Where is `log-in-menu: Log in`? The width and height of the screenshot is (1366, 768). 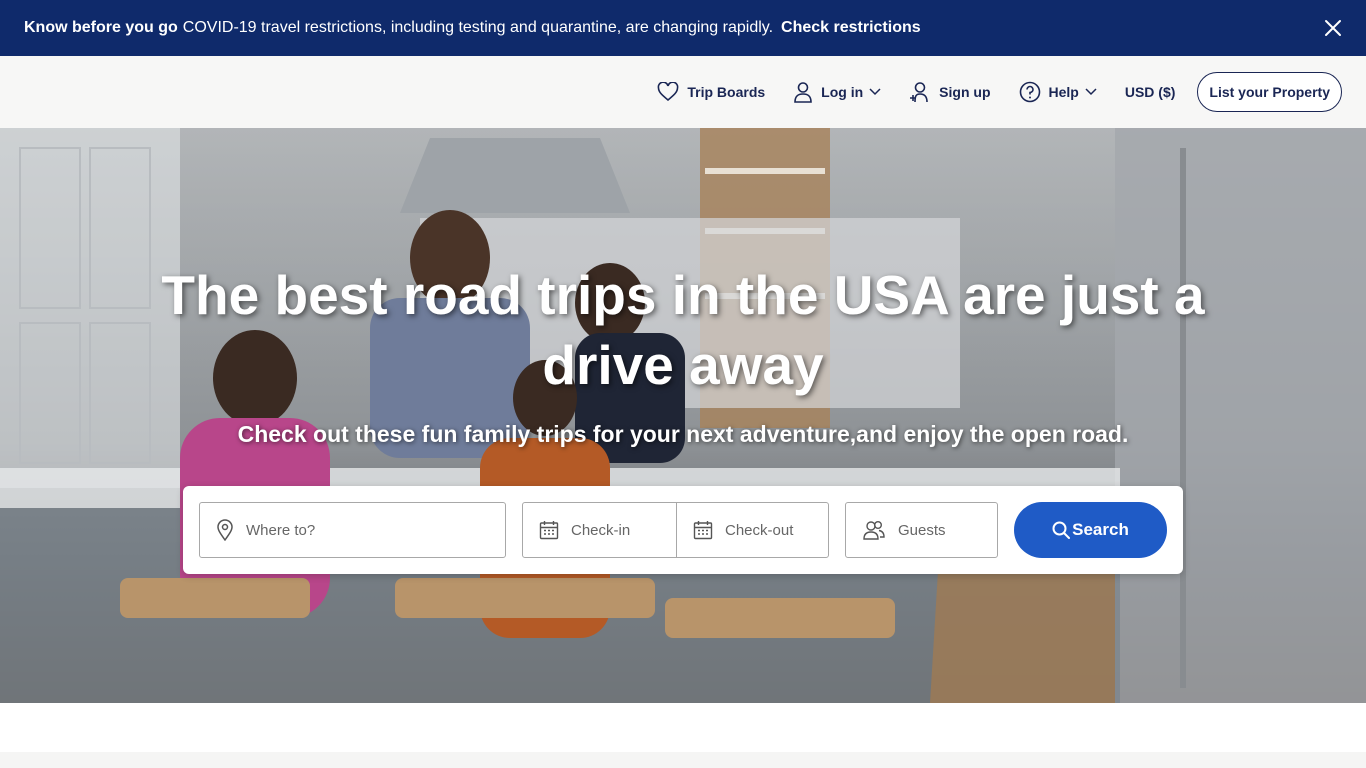 log-in-menu: Log in is located at coordinates (837, 92).